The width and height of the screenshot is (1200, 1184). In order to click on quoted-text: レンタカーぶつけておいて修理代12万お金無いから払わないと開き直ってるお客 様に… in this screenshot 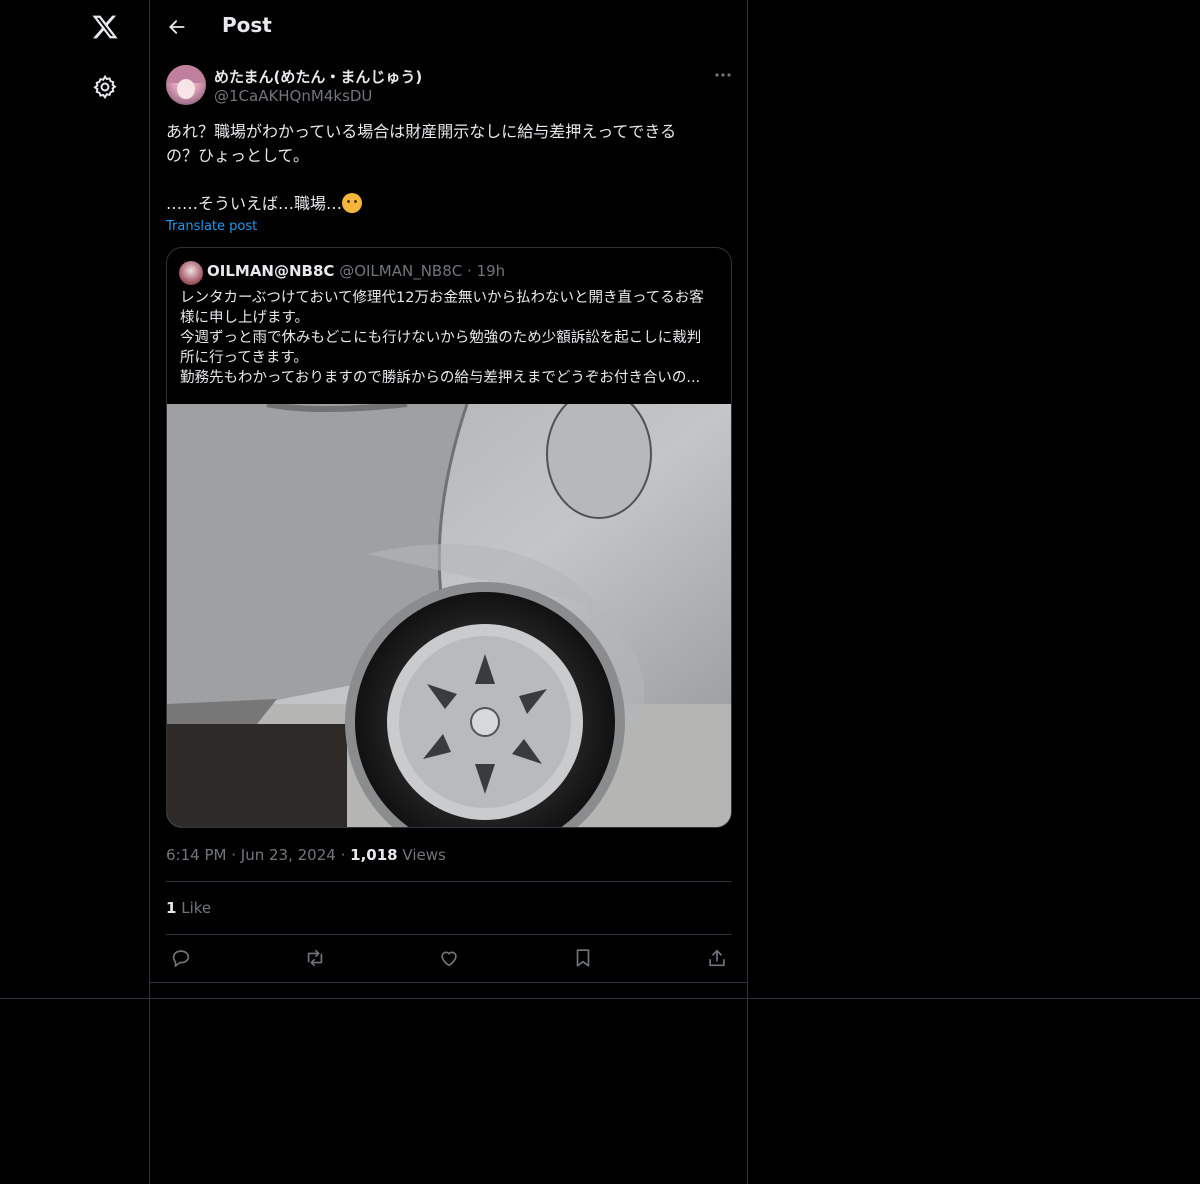, I will do `click(442, 338)`.